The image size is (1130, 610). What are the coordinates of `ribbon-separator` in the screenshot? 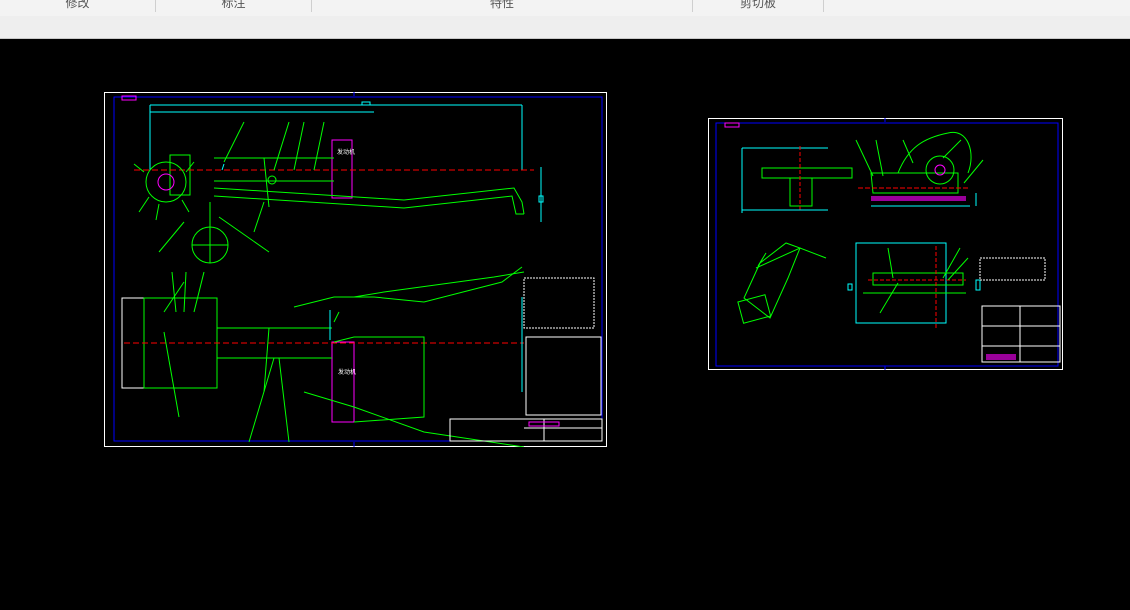 It's located at (823, 6).